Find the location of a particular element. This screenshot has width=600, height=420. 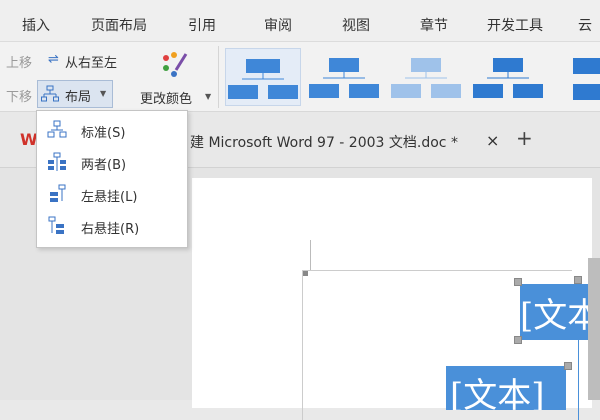

org-chart-style-1-icon is located at coordinates (263, 79).